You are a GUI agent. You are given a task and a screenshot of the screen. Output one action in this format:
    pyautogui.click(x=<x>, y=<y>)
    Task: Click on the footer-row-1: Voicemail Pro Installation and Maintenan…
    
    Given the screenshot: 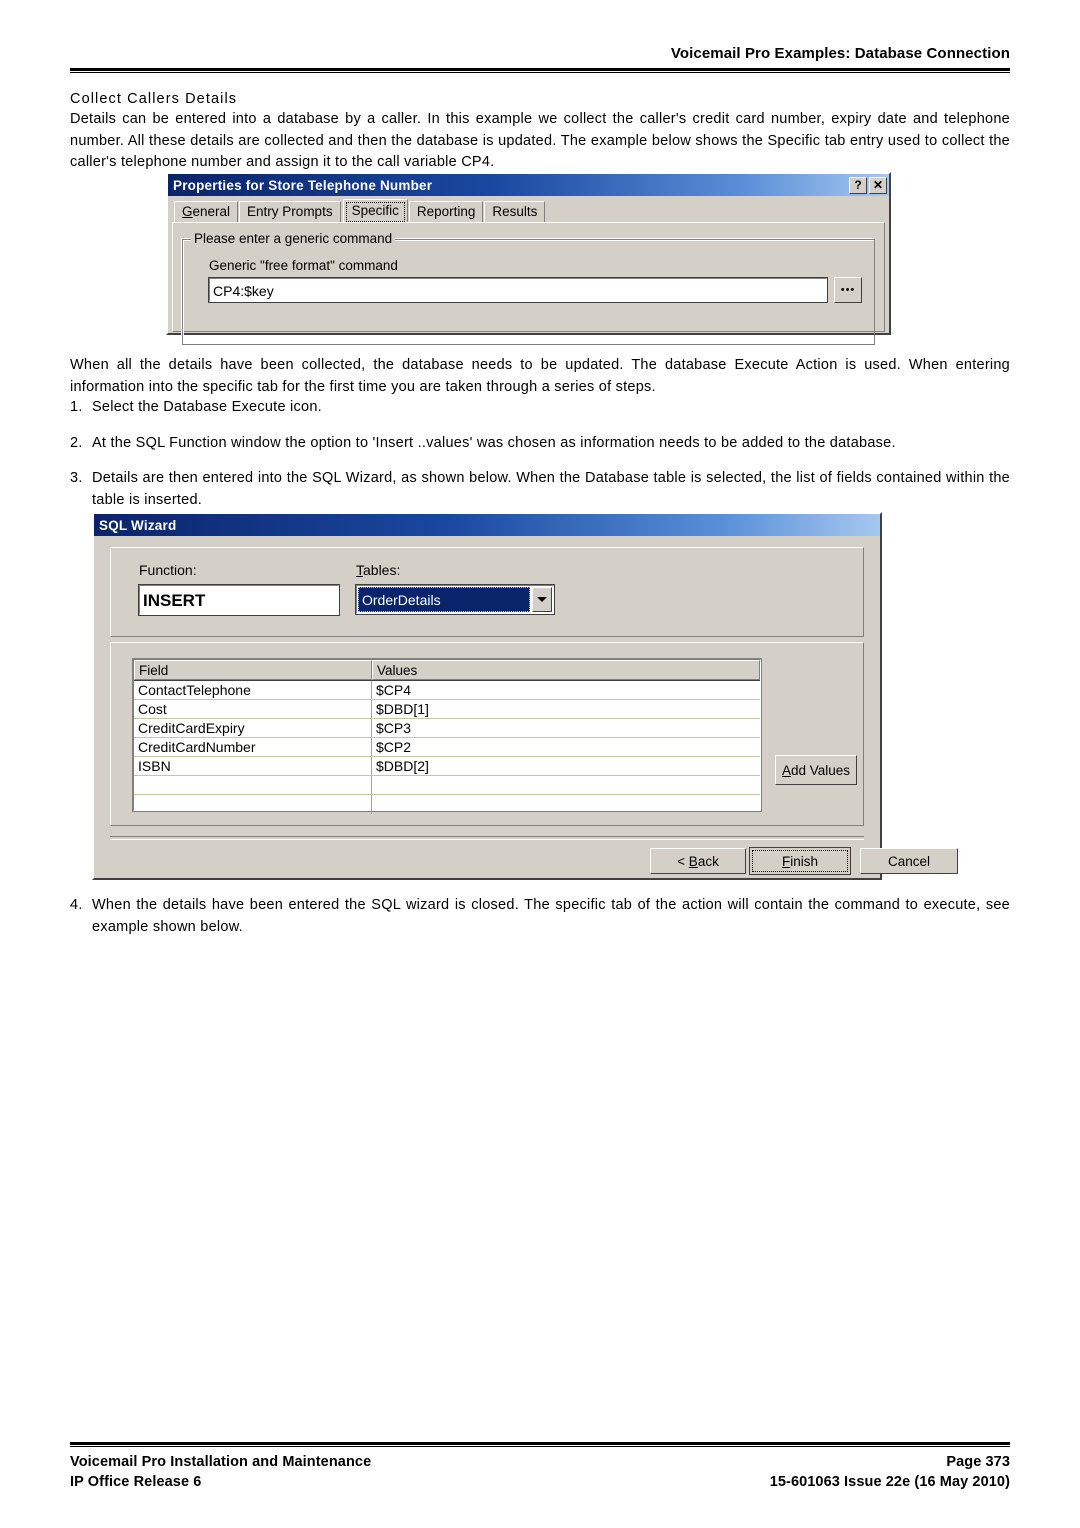 What is the action you would take?
    pyautogui.click(x=540, y=1462)
    